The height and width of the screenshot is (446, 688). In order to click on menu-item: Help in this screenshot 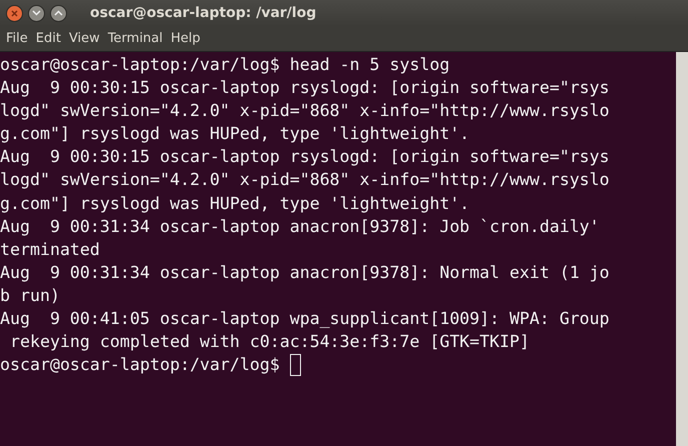, I will do `click(185, 38)`.